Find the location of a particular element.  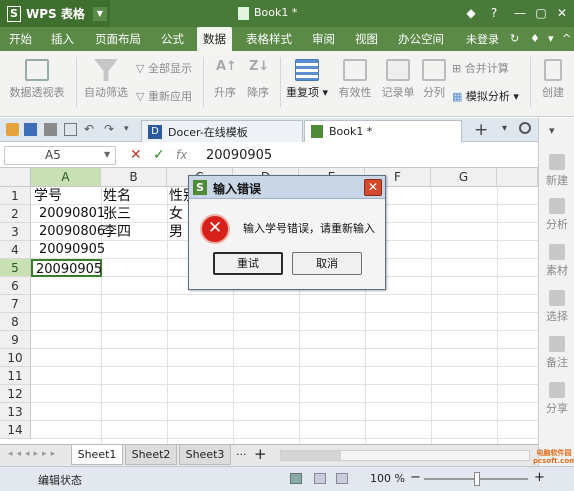

name-box-dropdown-icon: ▼ is located at coordinates (107, 154).